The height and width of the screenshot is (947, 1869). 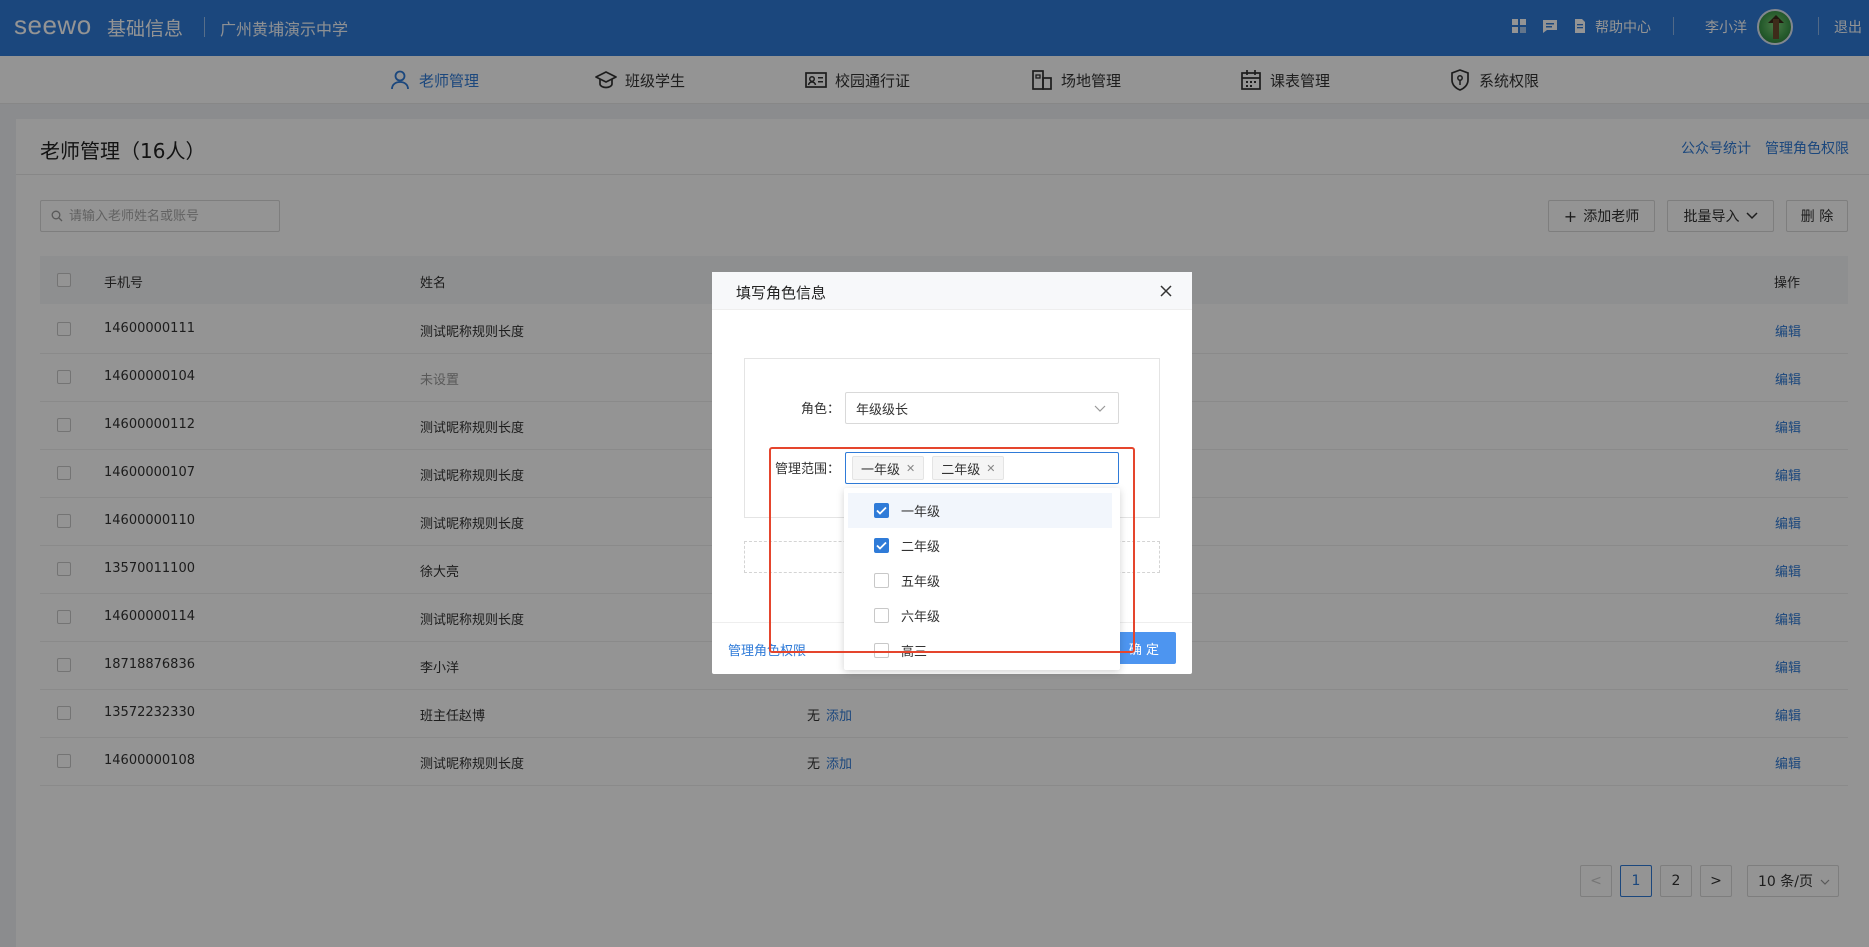 What do you see at coordinates (952, 550) in the screenshot?
I see `annotation-highlight-box` at bounding box center [952, 550].